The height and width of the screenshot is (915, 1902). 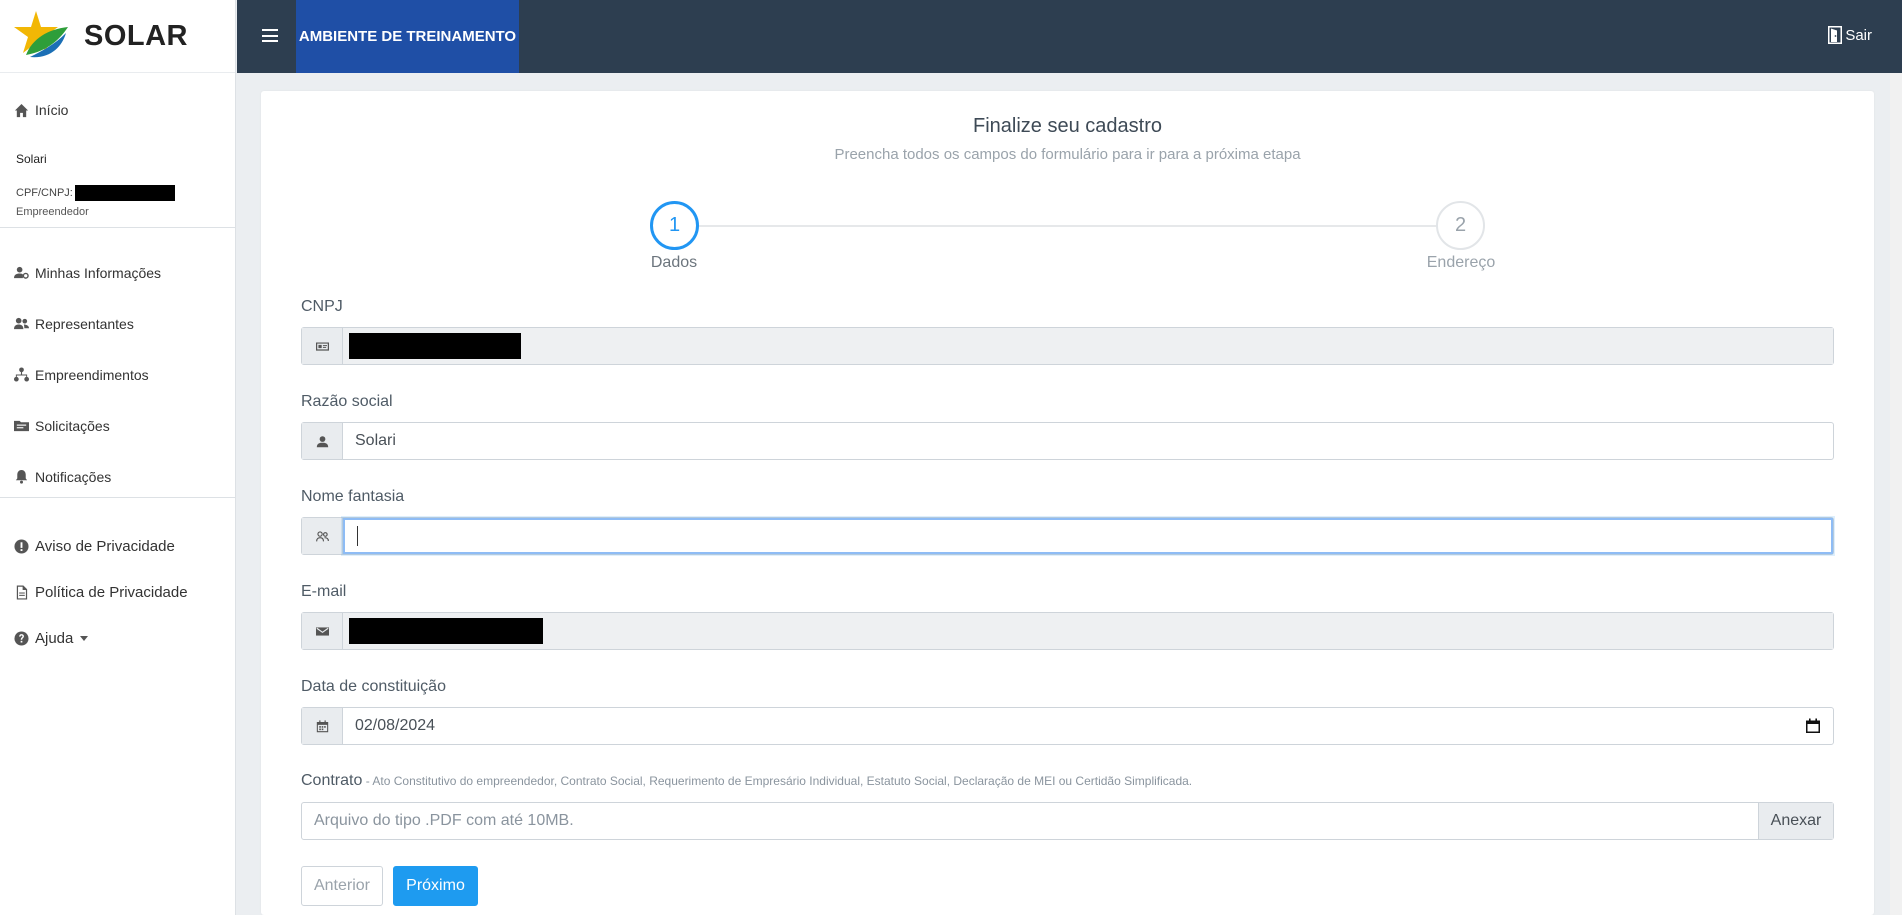 What do you see at coordinates (322, 441) in the screenshot?
I see `user-icon` at bounding box center [322, 441].